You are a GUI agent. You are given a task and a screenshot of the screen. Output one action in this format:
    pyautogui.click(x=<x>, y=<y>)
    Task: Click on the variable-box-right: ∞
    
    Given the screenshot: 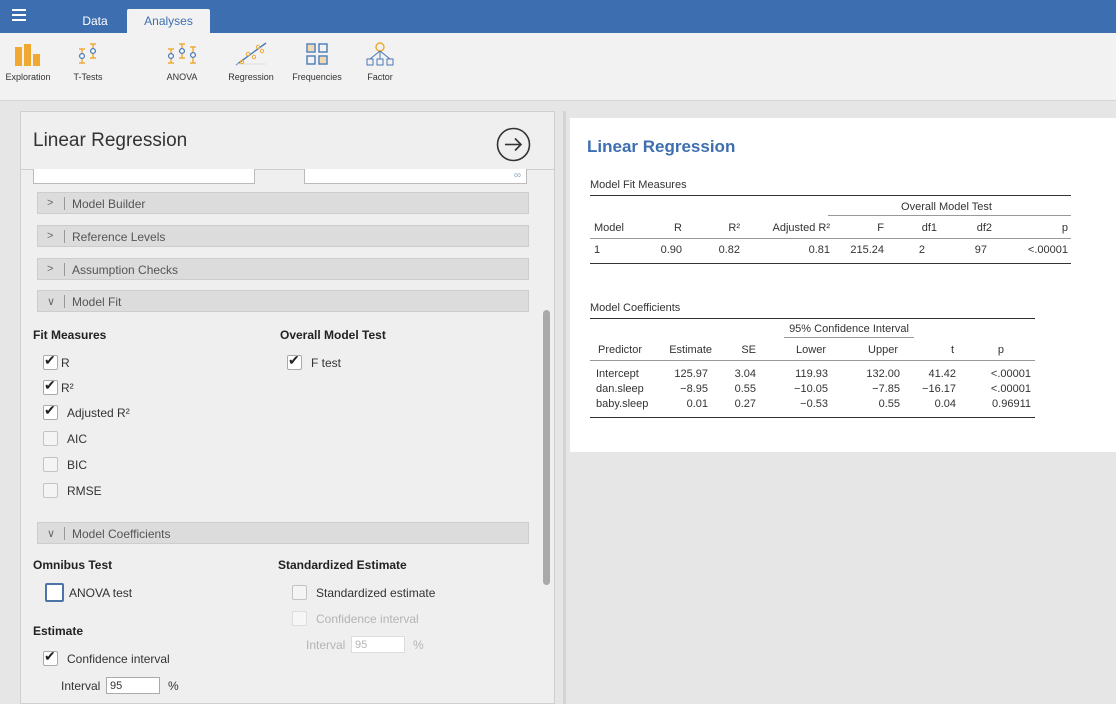 What is the action you would take?
    pyautogui.click(x=415, y=176)
    